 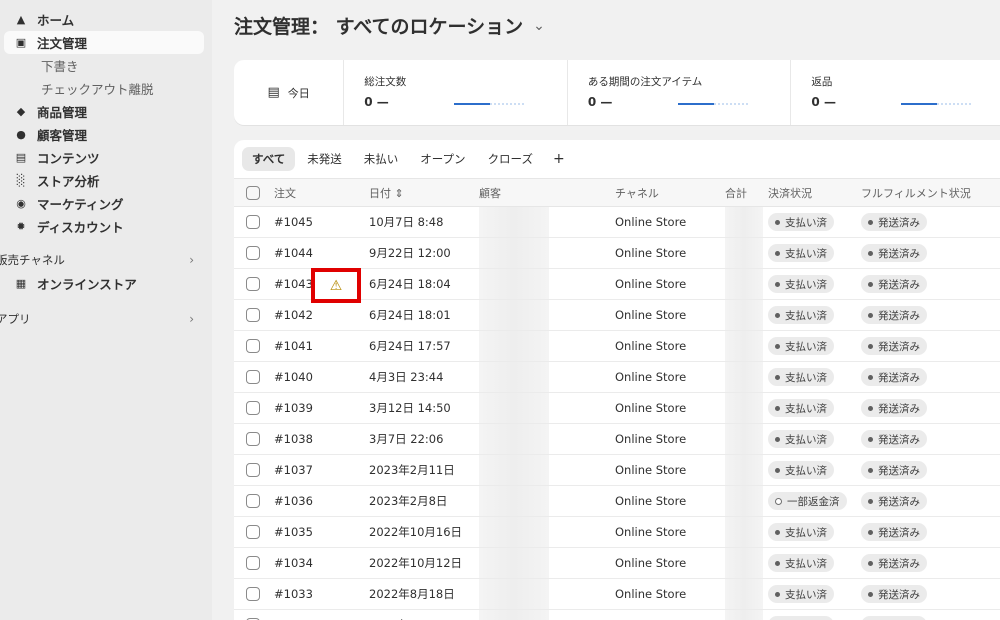 I want to click on select-all-checkbox, so click(x=253, y=192).